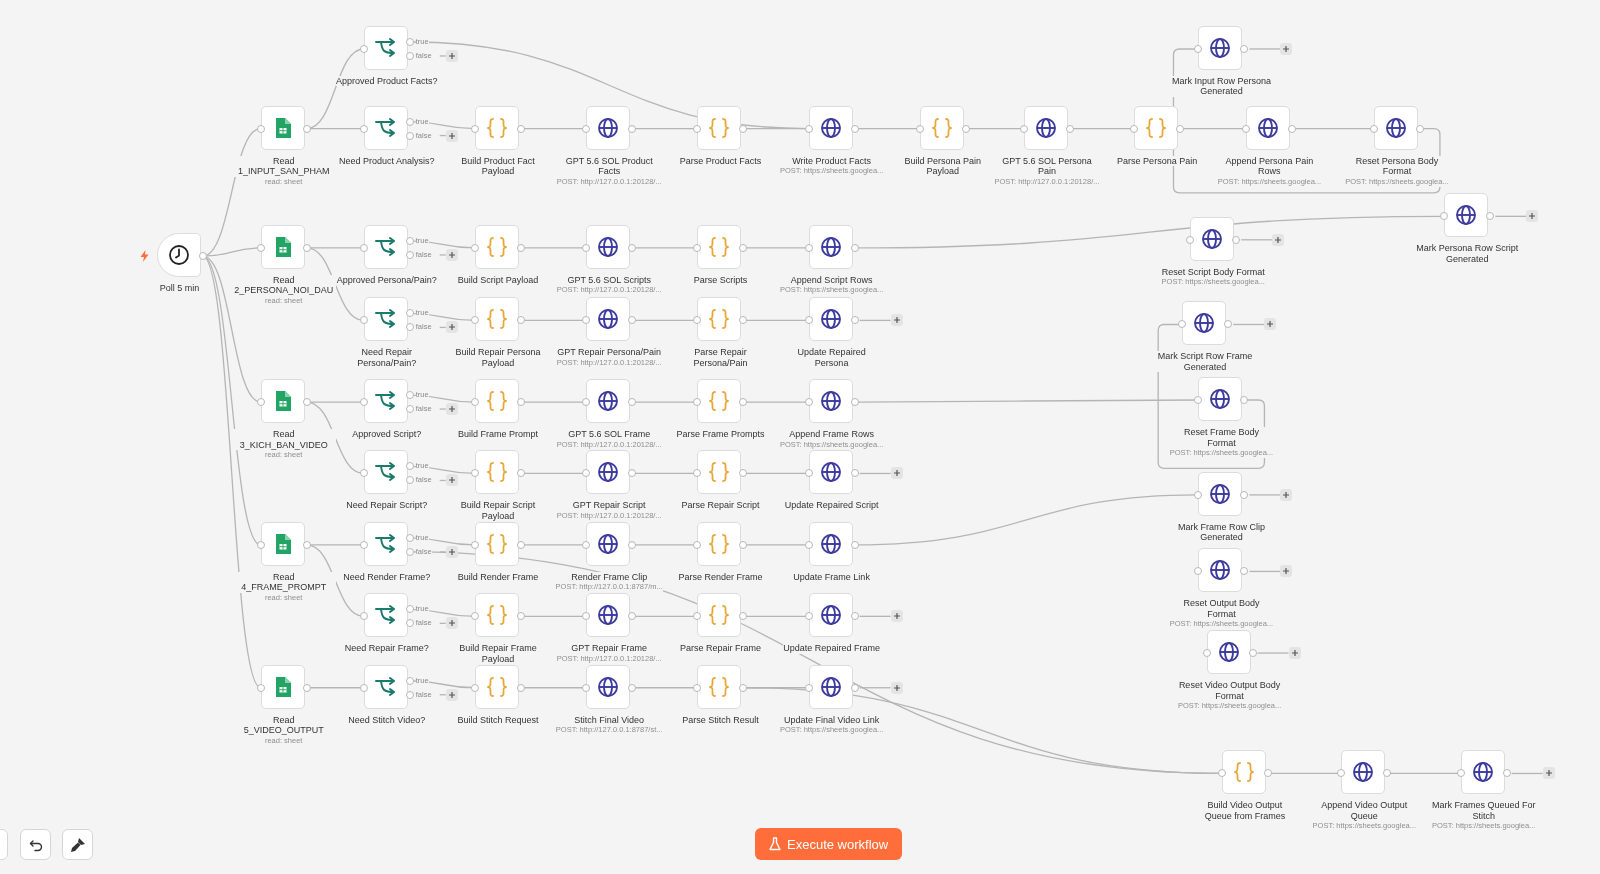  Describe the element at coordinates (497, 434) in the screenshot. I see `node-label: Build Frame Prompt` at that location.